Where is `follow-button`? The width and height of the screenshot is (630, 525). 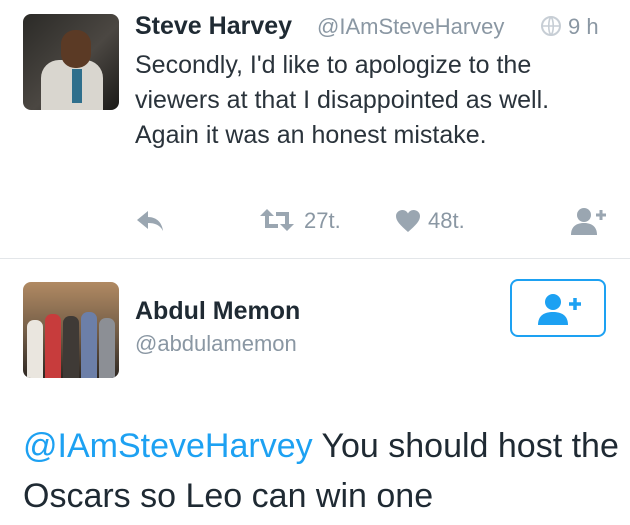
follow-button is located at coordinates (558, 308).